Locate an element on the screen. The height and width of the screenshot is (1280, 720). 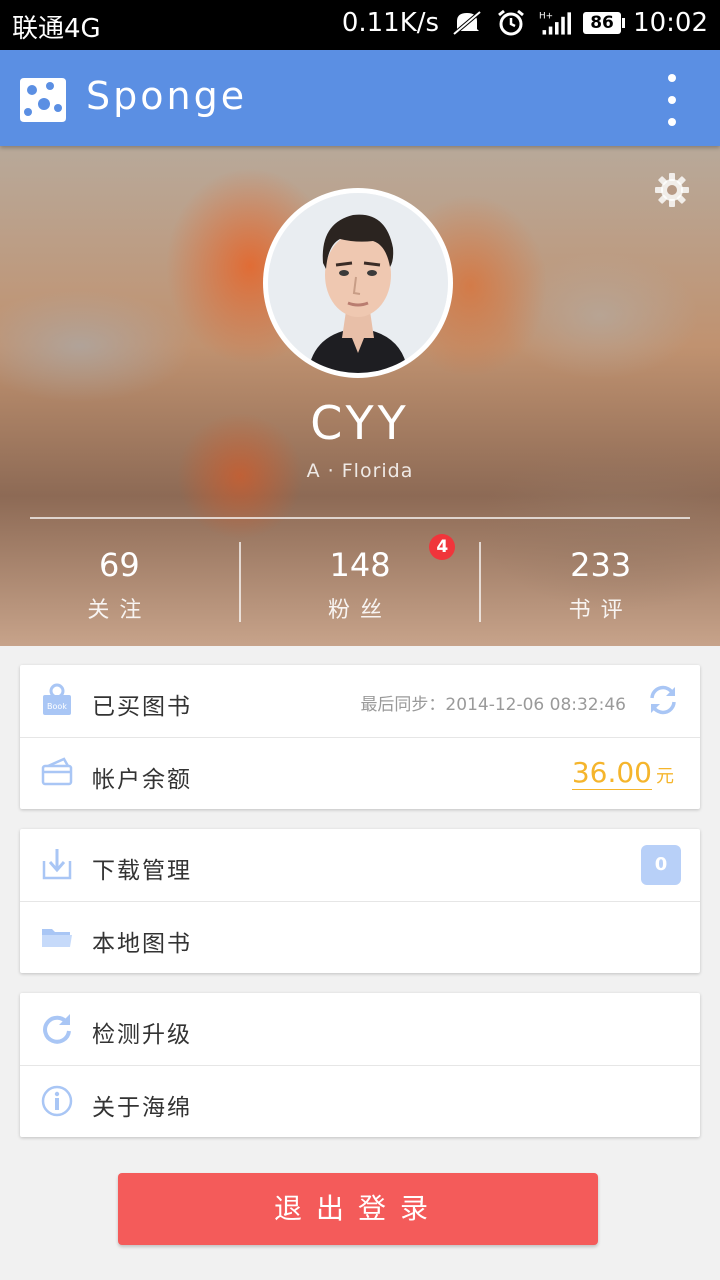
folder-icon is located at coordinates (57, 938).